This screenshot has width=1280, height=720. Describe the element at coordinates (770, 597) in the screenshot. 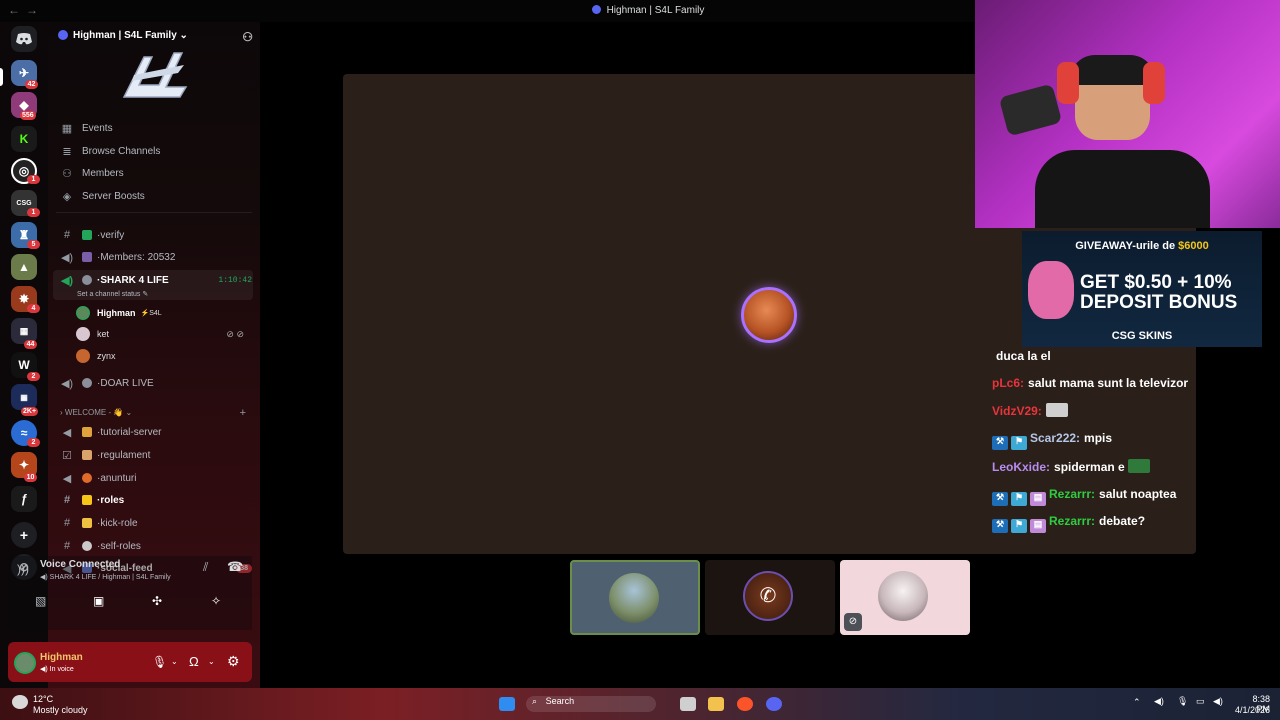

I see `participant-tile-2: ✆` at that location.